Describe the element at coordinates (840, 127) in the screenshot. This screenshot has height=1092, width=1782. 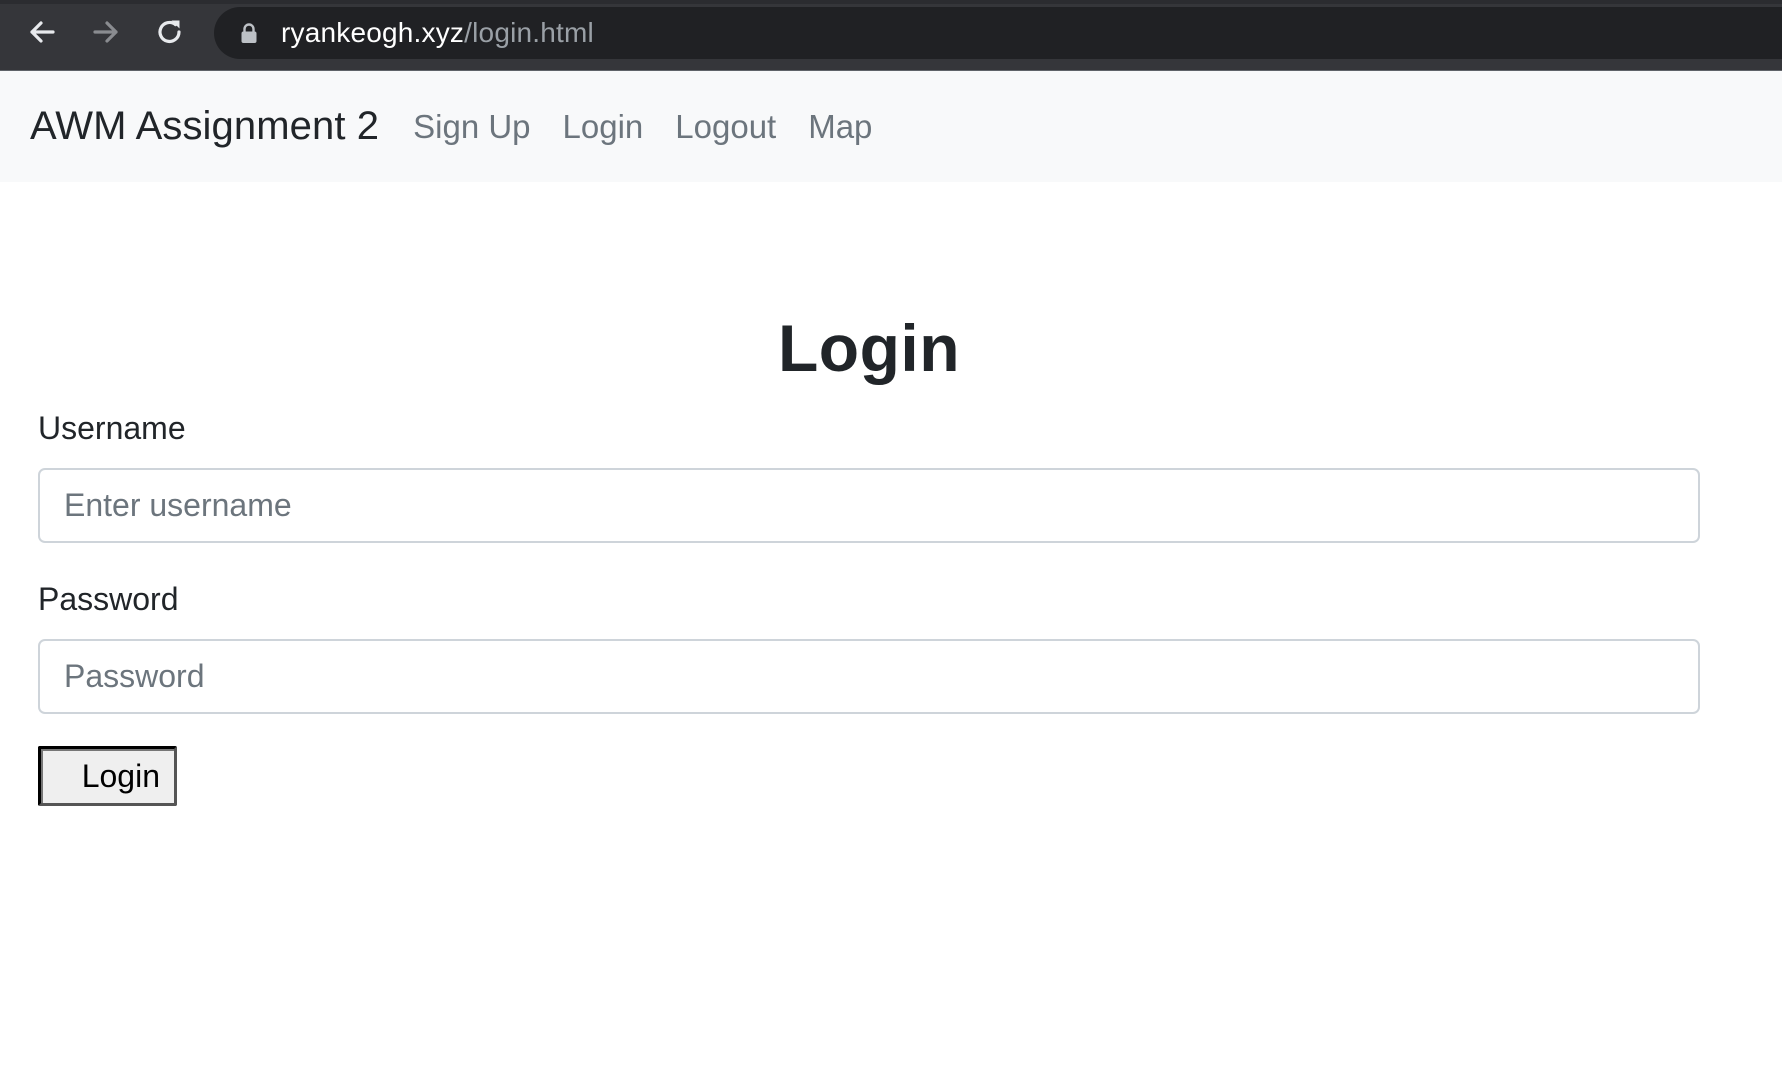
I see `nav-link-map: Map` at that location.